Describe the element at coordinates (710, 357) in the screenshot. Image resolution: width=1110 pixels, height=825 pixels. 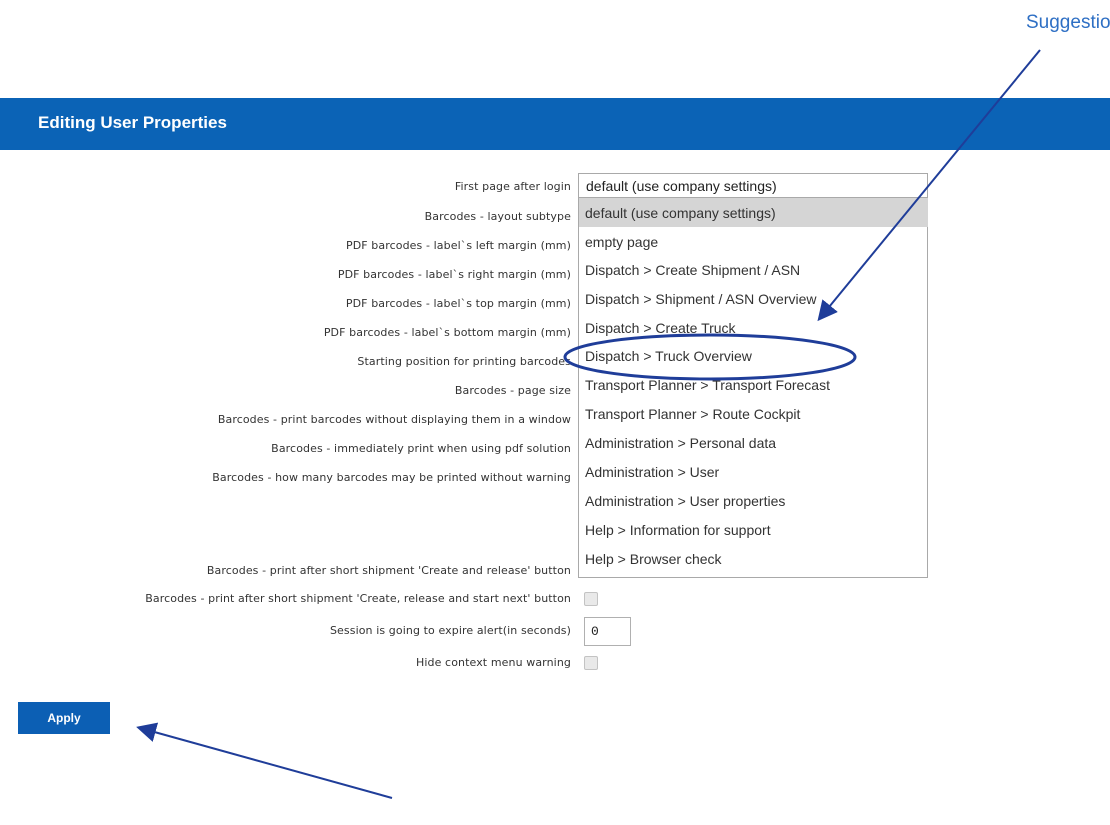
I see `highlight-ellipse` at that location.